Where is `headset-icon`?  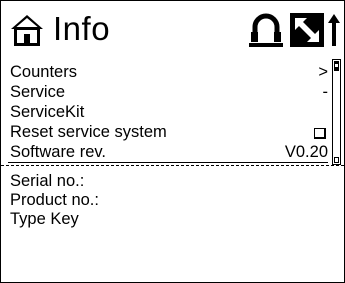 headset-icon is located at coordinates (266, 30).